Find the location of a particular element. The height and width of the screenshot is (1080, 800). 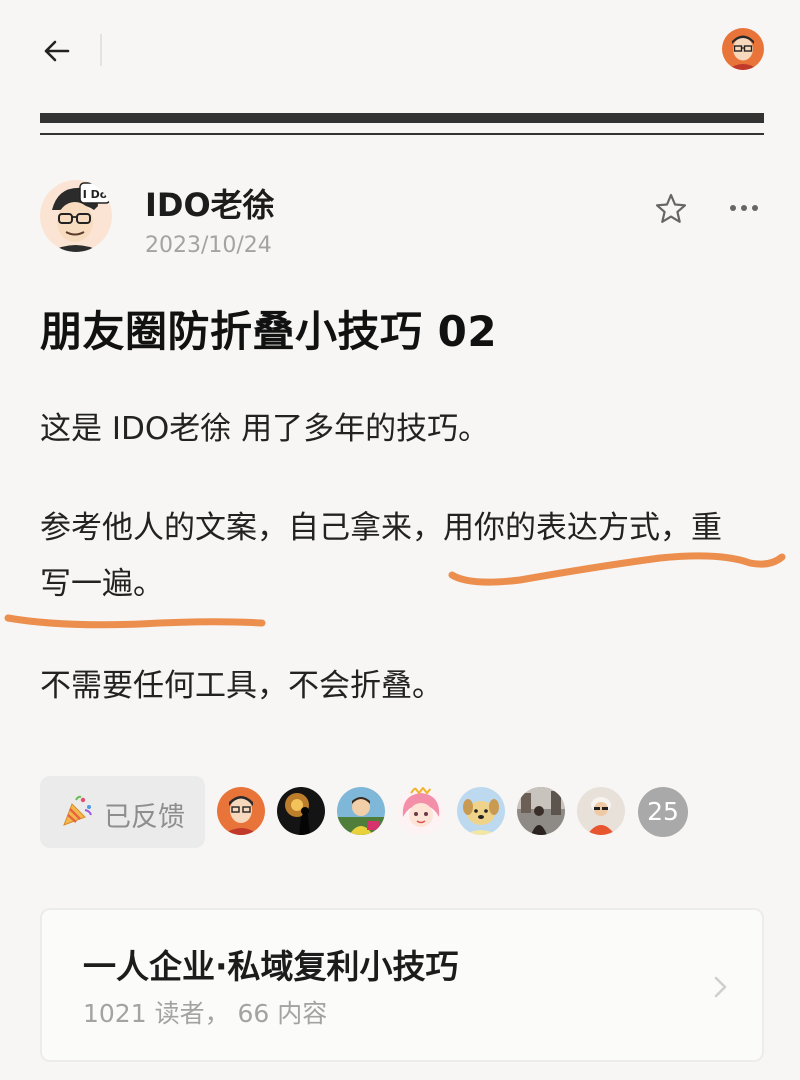

series-title: 一人企业·私域复利小技巧 is located at coordinates (271, 966).